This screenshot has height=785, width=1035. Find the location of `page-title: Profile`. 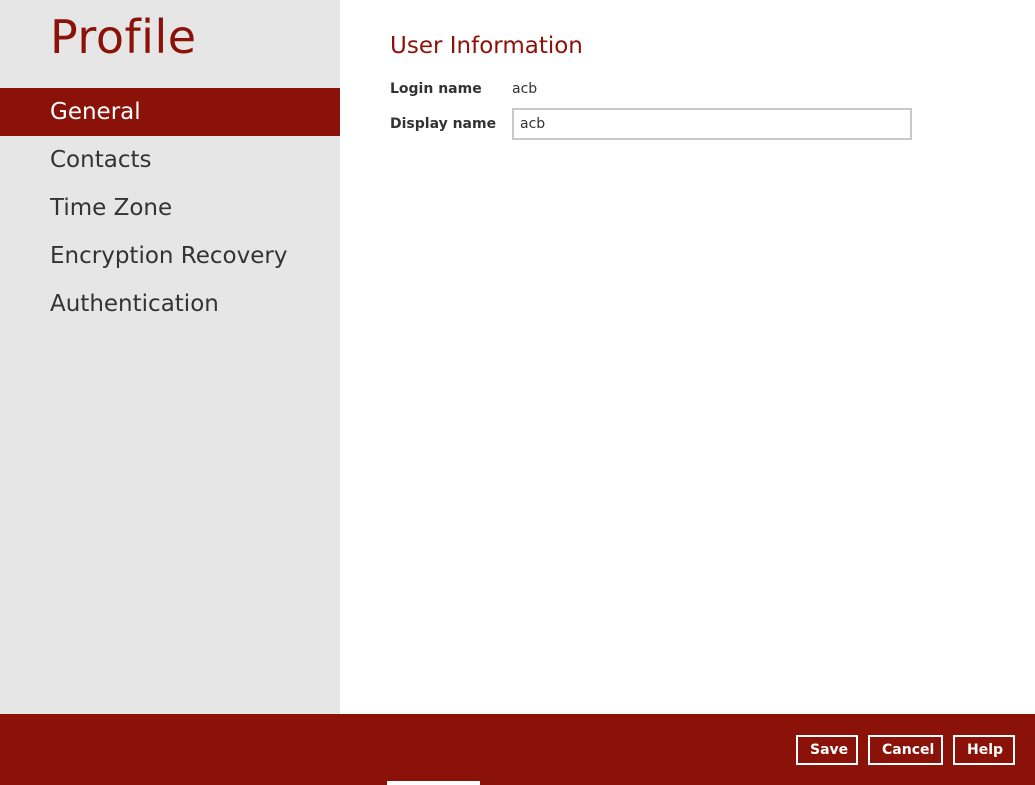

page-title: Profile is located at coordinates (123, 37).